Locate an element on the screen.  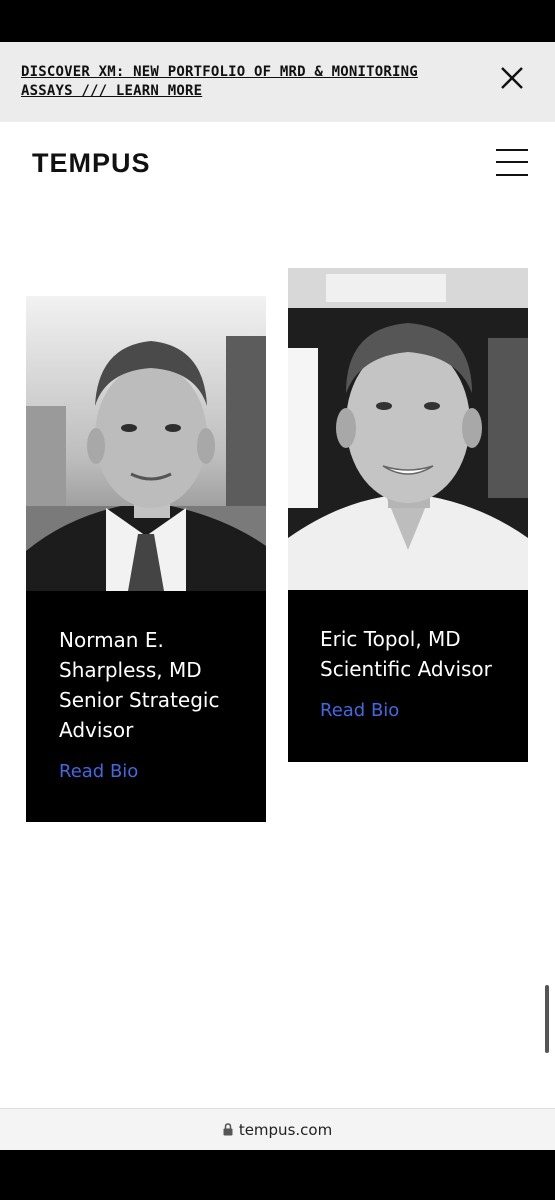
hamburger-menu-icon is located at coordinates (512, 162).